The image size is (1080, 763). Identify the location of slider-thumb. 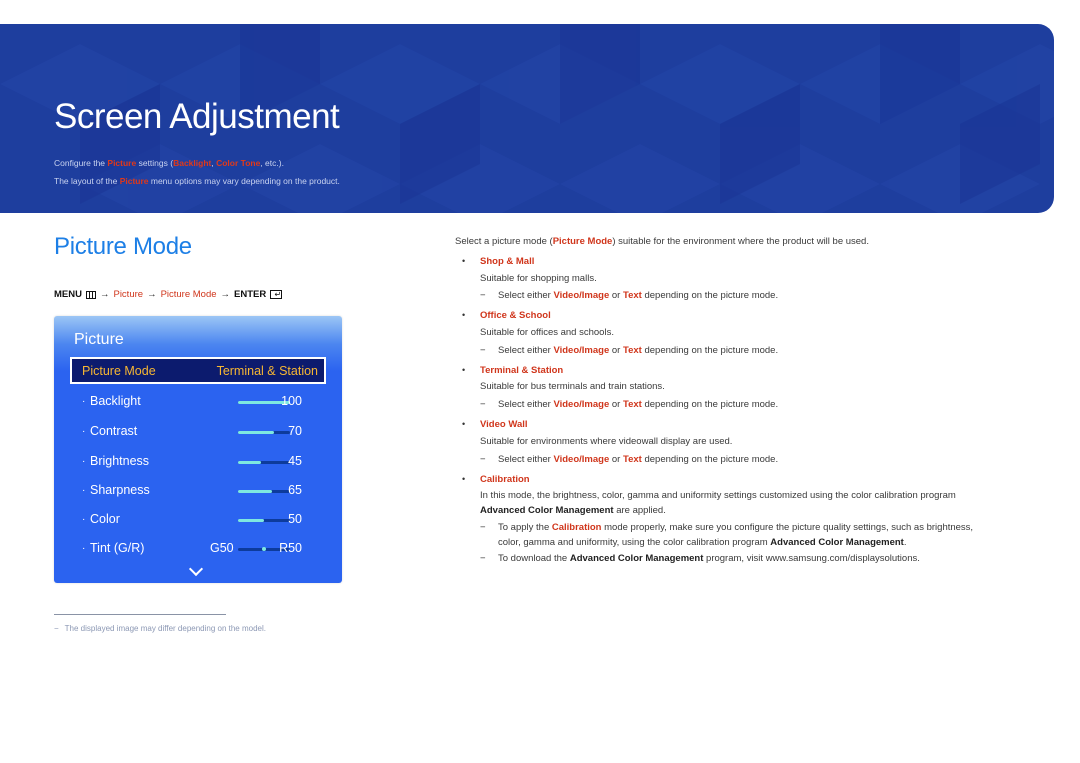
(264, 549).